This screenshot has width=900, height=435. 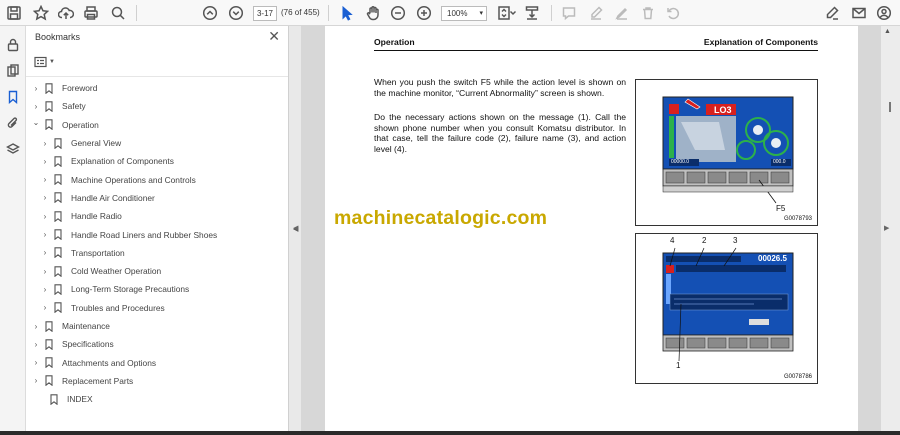 I want to click on bookmark-label: Safety, so click(x=74, y=106).